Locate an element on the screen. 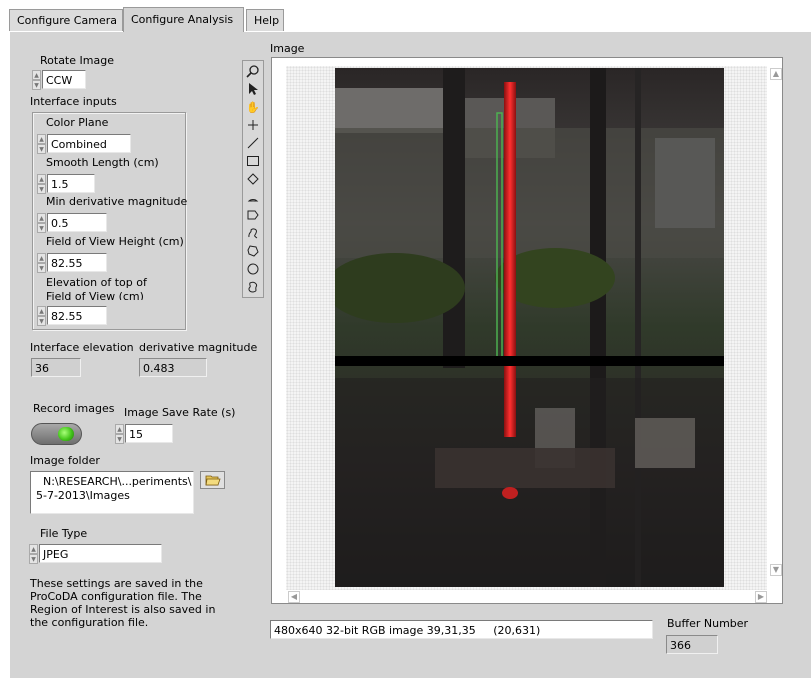 Image resolution: width=811 pixels, height=678 pixels. image-folder-line1: N:\RESEARCH\...periments\ is located at coordinates (117, 481).